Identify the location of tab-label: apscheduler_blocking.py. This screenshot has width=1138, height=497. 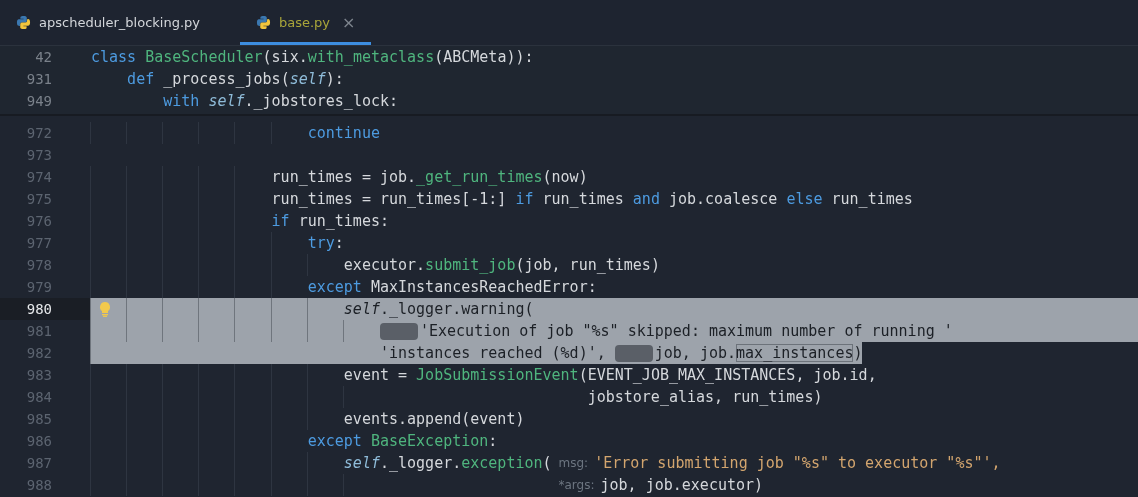
(119, 22).